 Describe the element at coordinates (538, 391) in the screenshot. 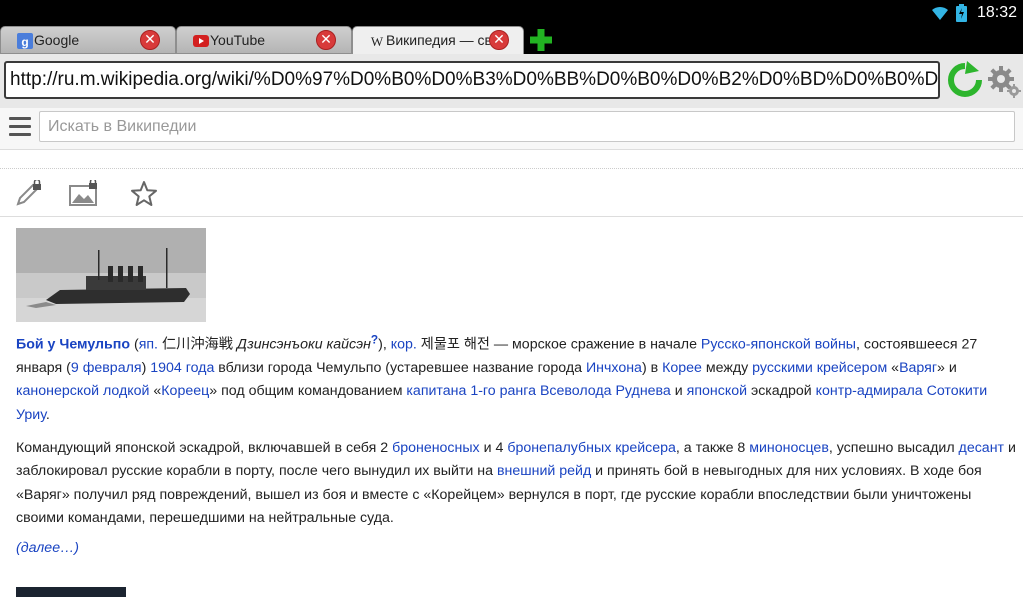

I see `link-captain-rudnev: капитана 1-го ранга Всеволода Руднева` at that location.